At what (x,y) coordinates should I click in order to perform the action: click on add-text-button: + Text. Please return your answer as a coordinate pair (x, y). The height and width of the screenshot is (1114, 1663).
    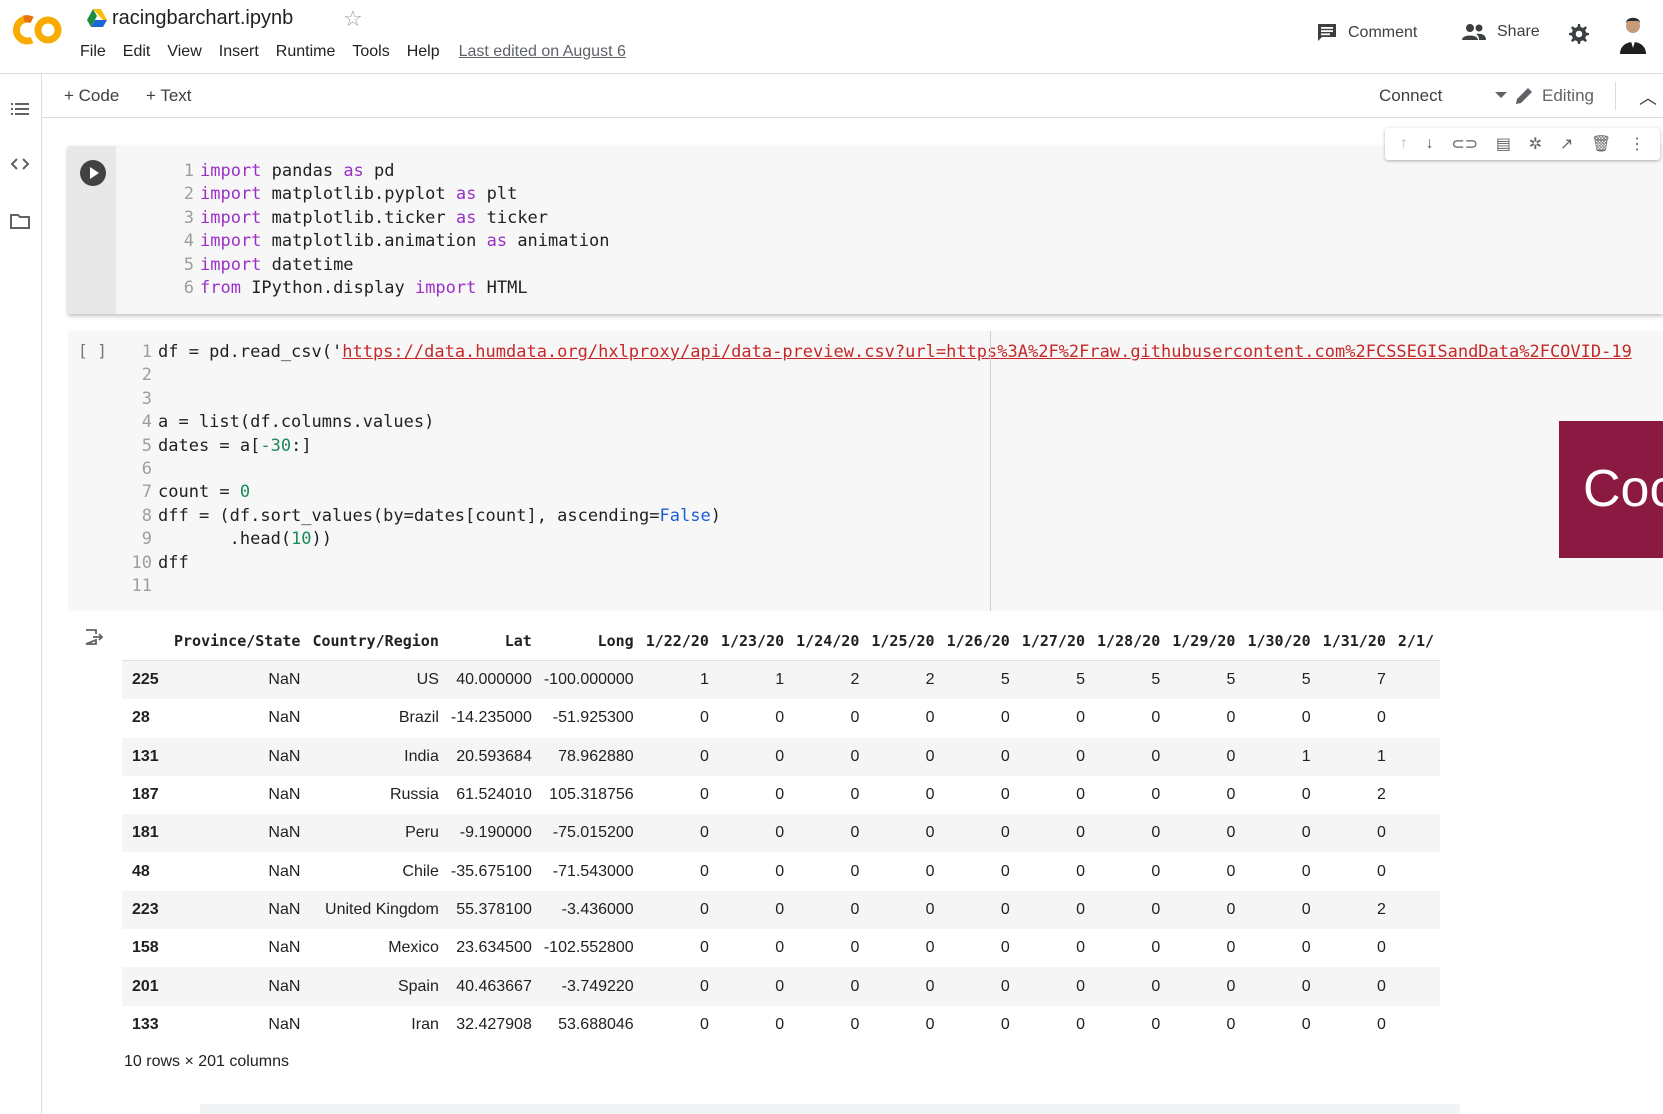
    Looking at the image, I should click on (169, 96).